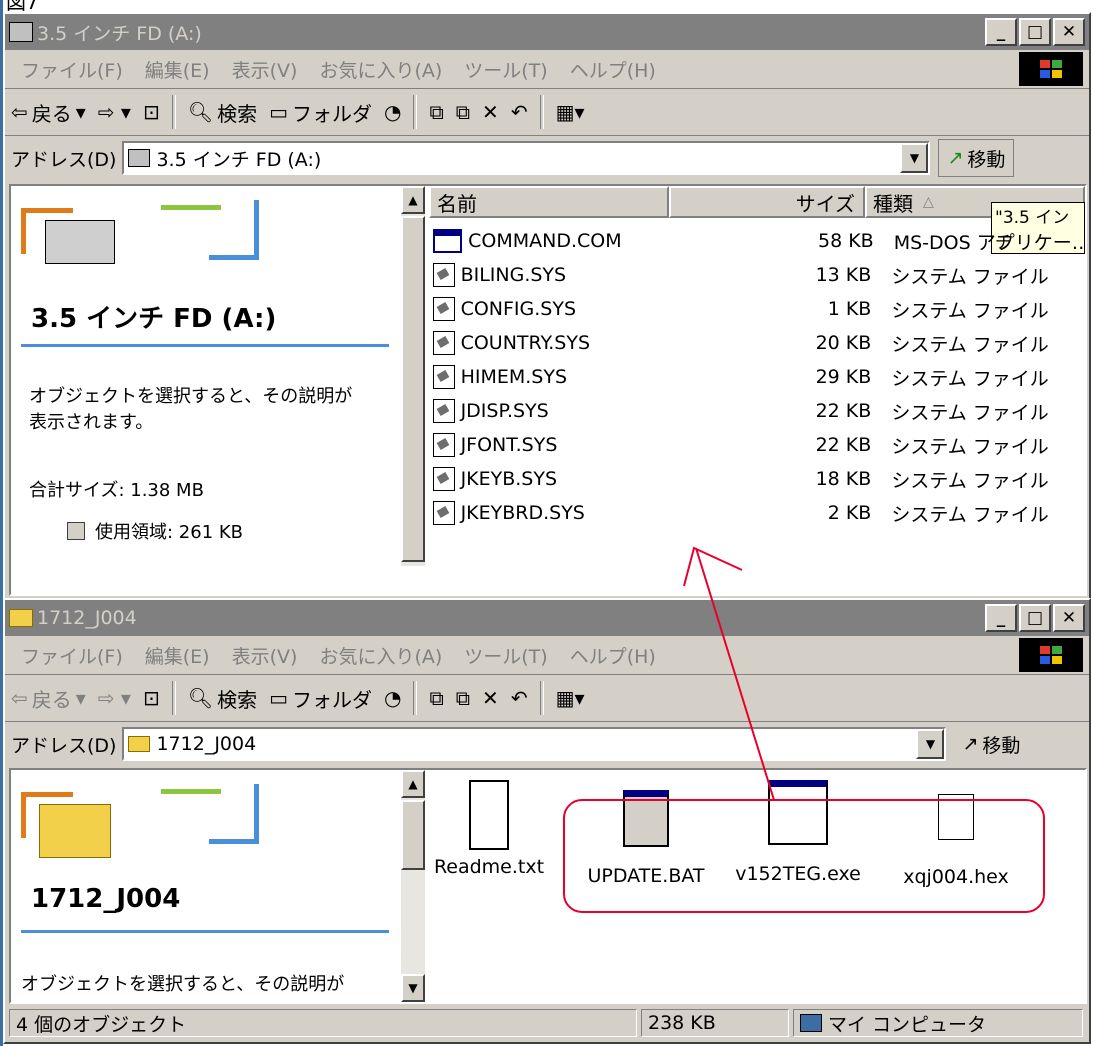 The width and height of the screenshot is (1093, 1046). I want to click on annotation-arrow-line, so click(735, 674).